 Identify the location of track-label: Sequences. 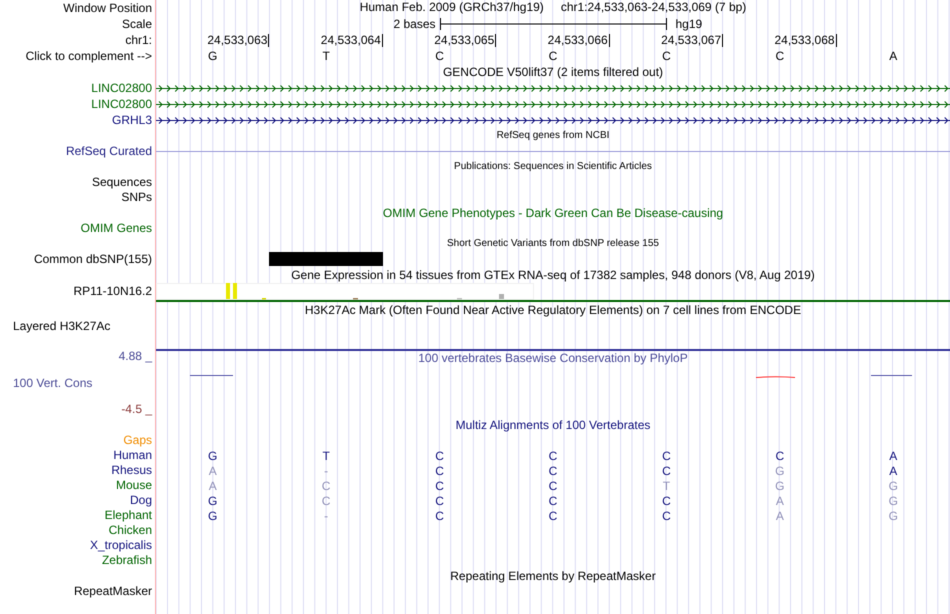
(122, 182).